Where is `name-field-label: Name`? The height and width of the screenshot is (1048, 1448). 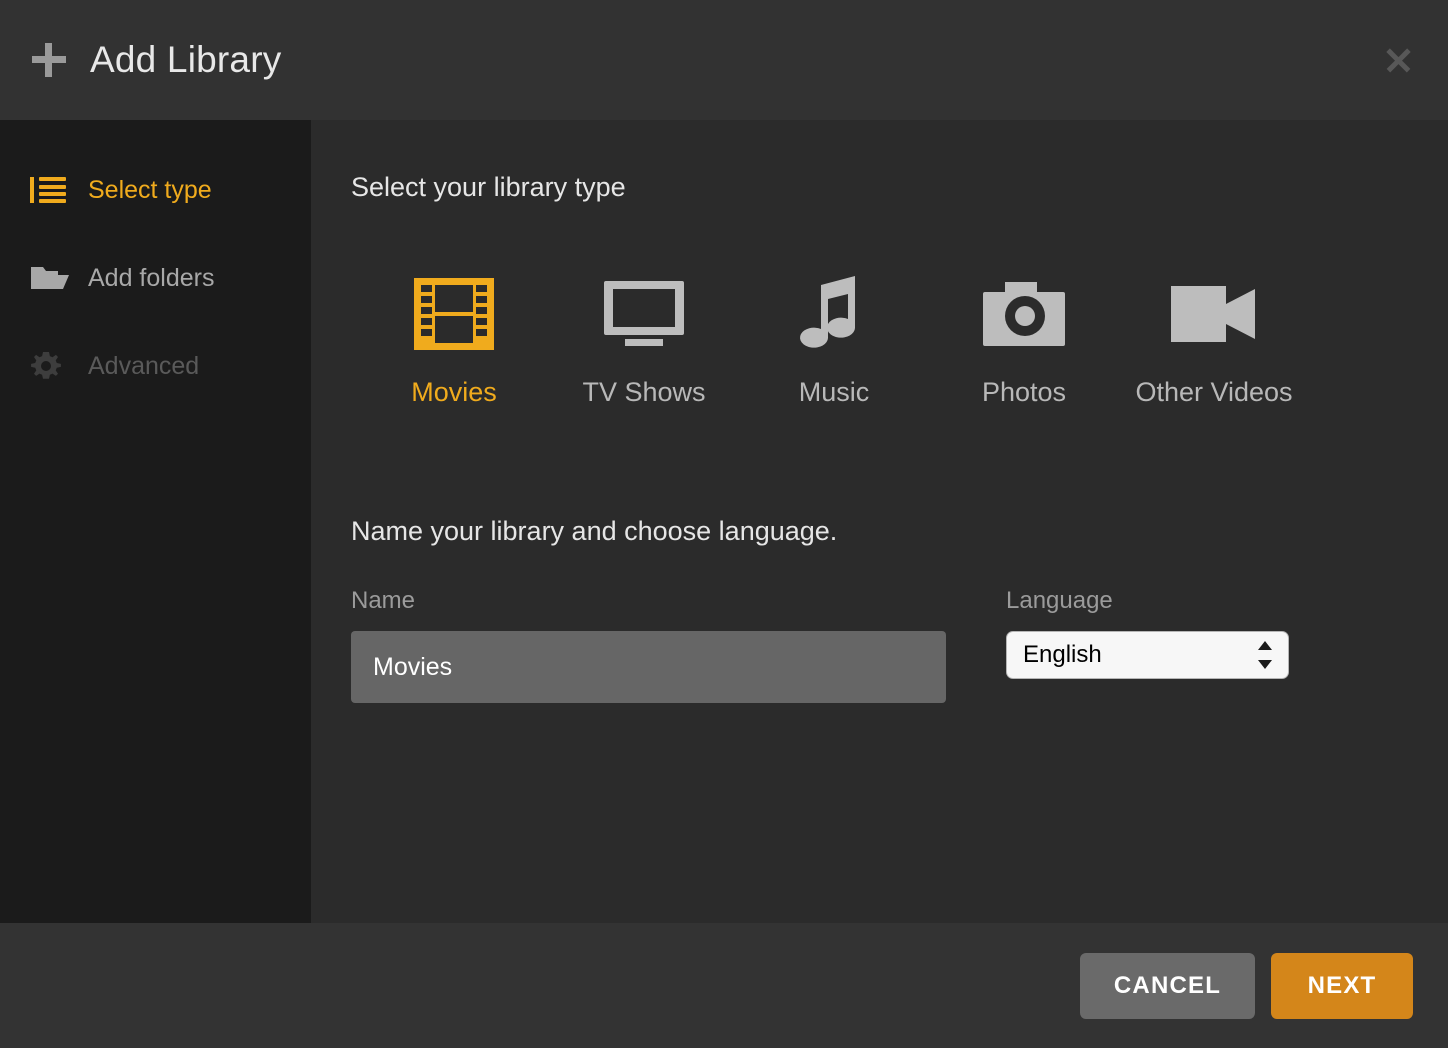
name-field-label: Name is located at coordinates (383, 600).